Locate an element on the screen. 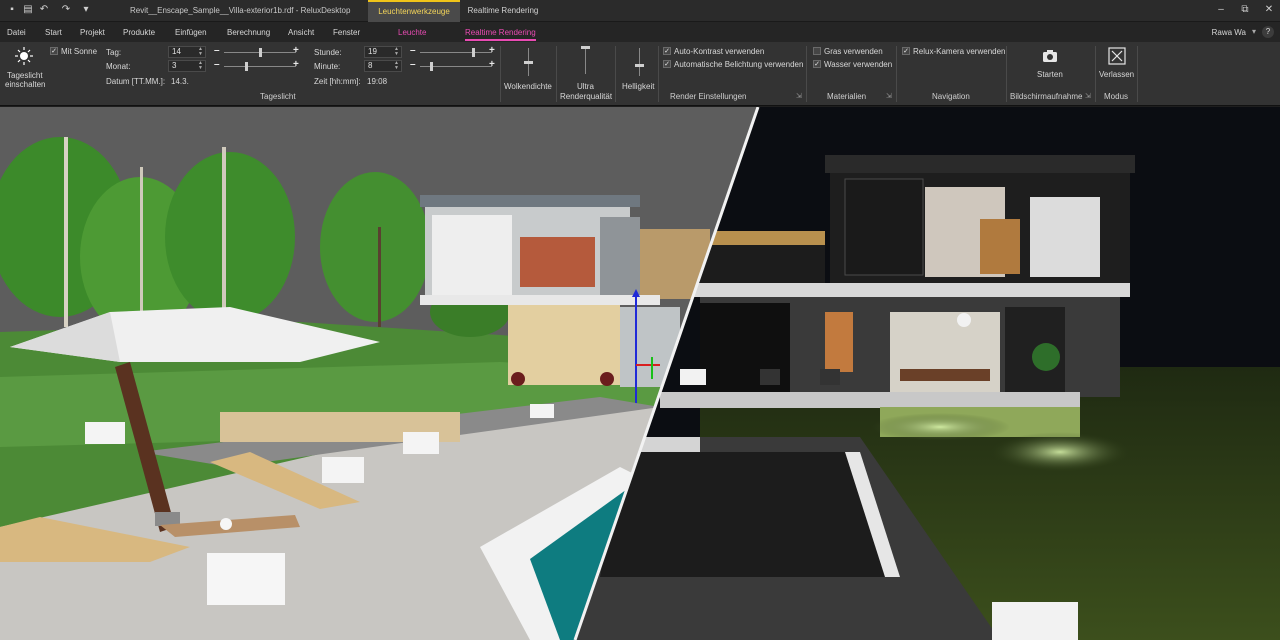 The width and height of the screenshot is (1280, 640). wasser-label: Wasser verwenden is located at coordinates (858, 64).